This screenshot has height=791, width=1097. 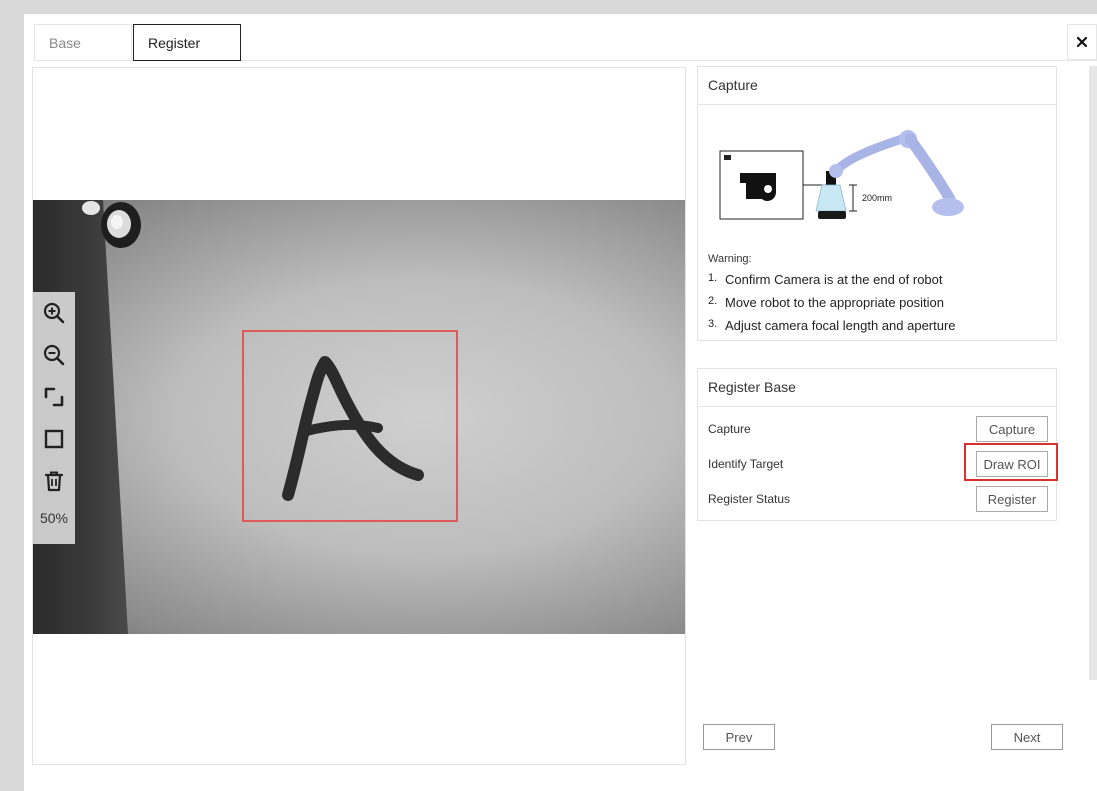 I want to click on camera-icon, so click(x=727, y=157).